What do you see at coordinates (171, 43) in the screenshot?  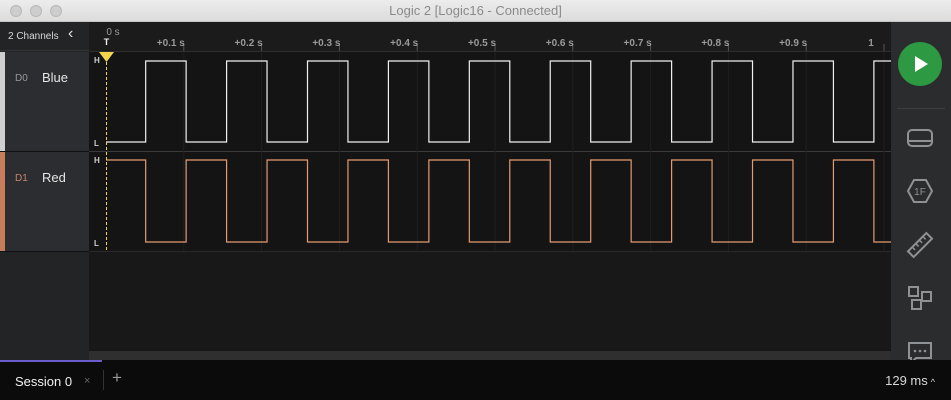 I see `tick-label: +0.1 s` at bounding box center [171, 43].